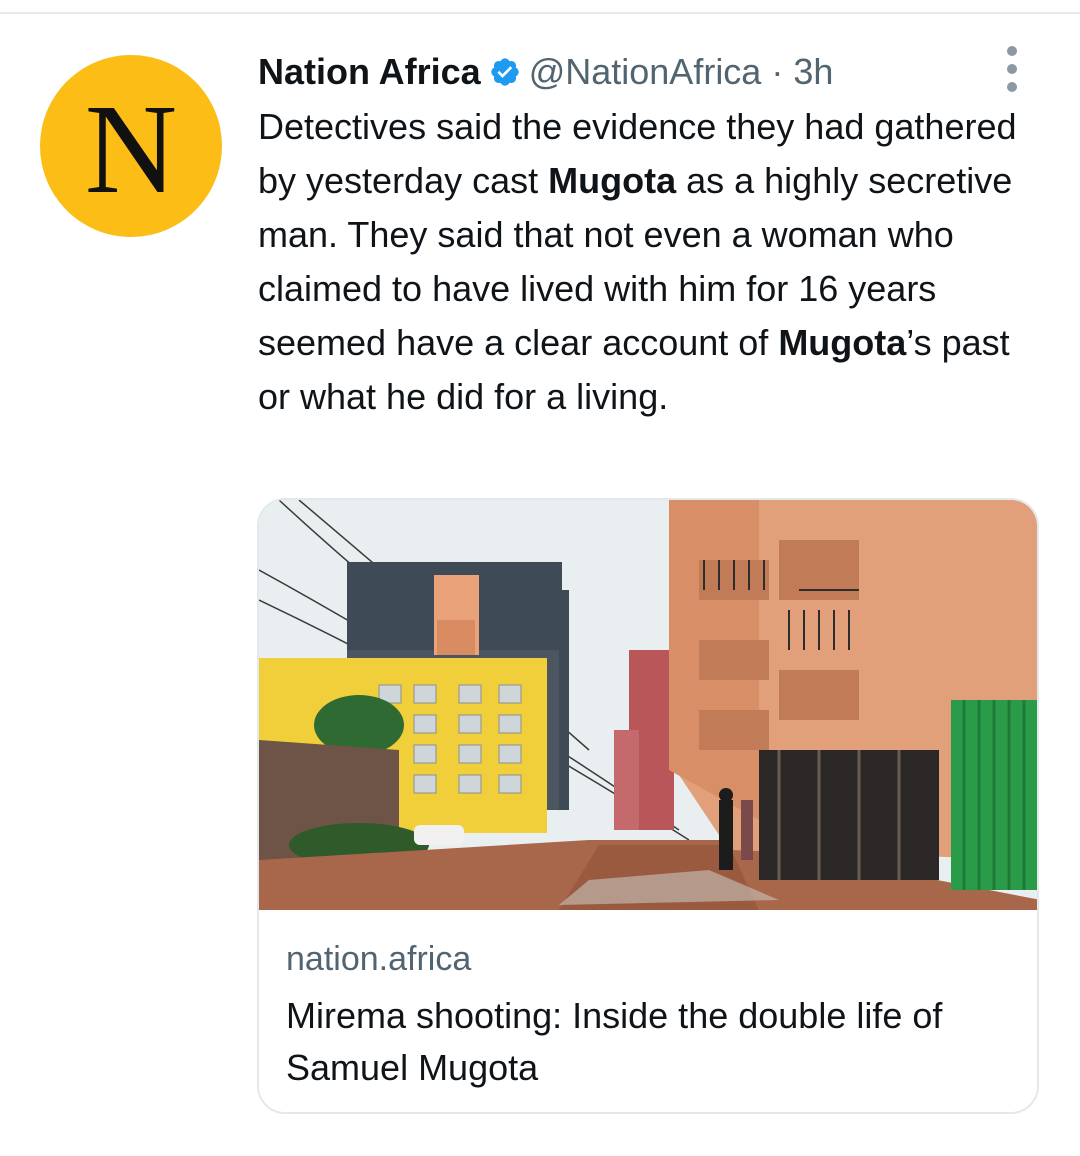 The image size is (1080, 1156). Describe the element at coordinates (645, 72) in the screenshot. I see `author-handle: @NationAfrica` at that location.